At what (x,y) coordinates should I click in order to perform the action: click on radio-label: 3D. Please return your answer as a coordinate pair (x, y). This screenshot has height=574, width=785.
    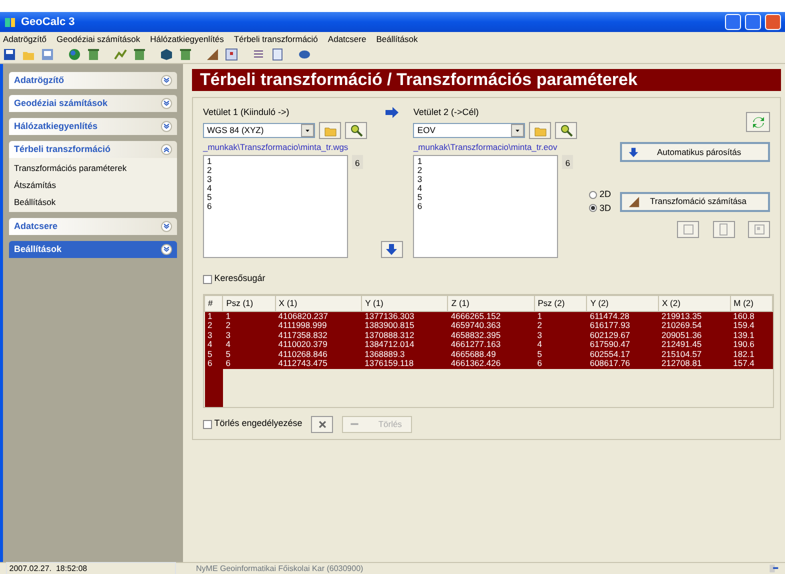
    Looking at the image, I should click on (606, 208).